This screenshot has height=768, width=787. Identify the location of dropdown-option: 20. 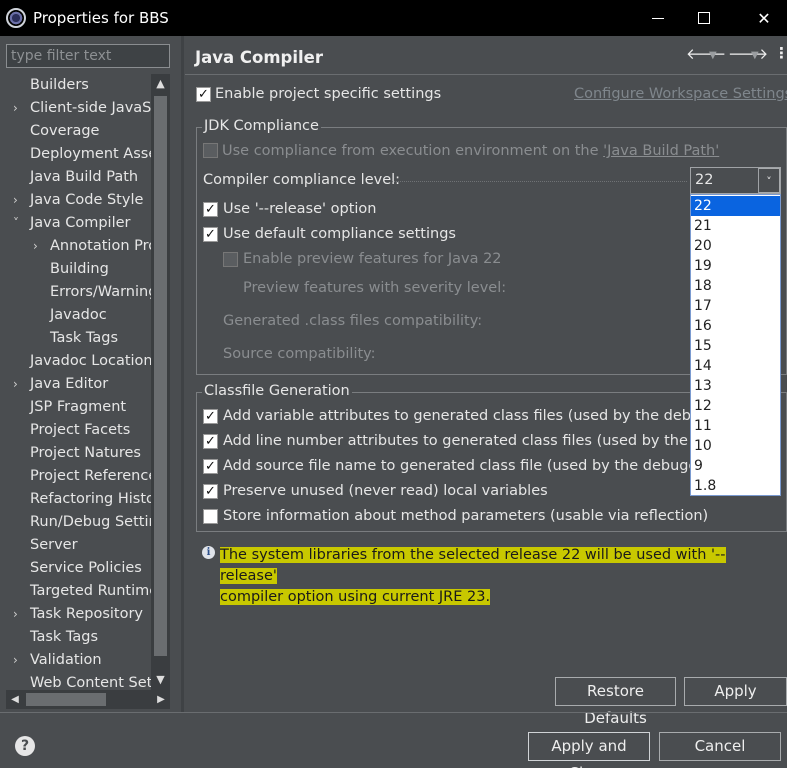
(735, 246).